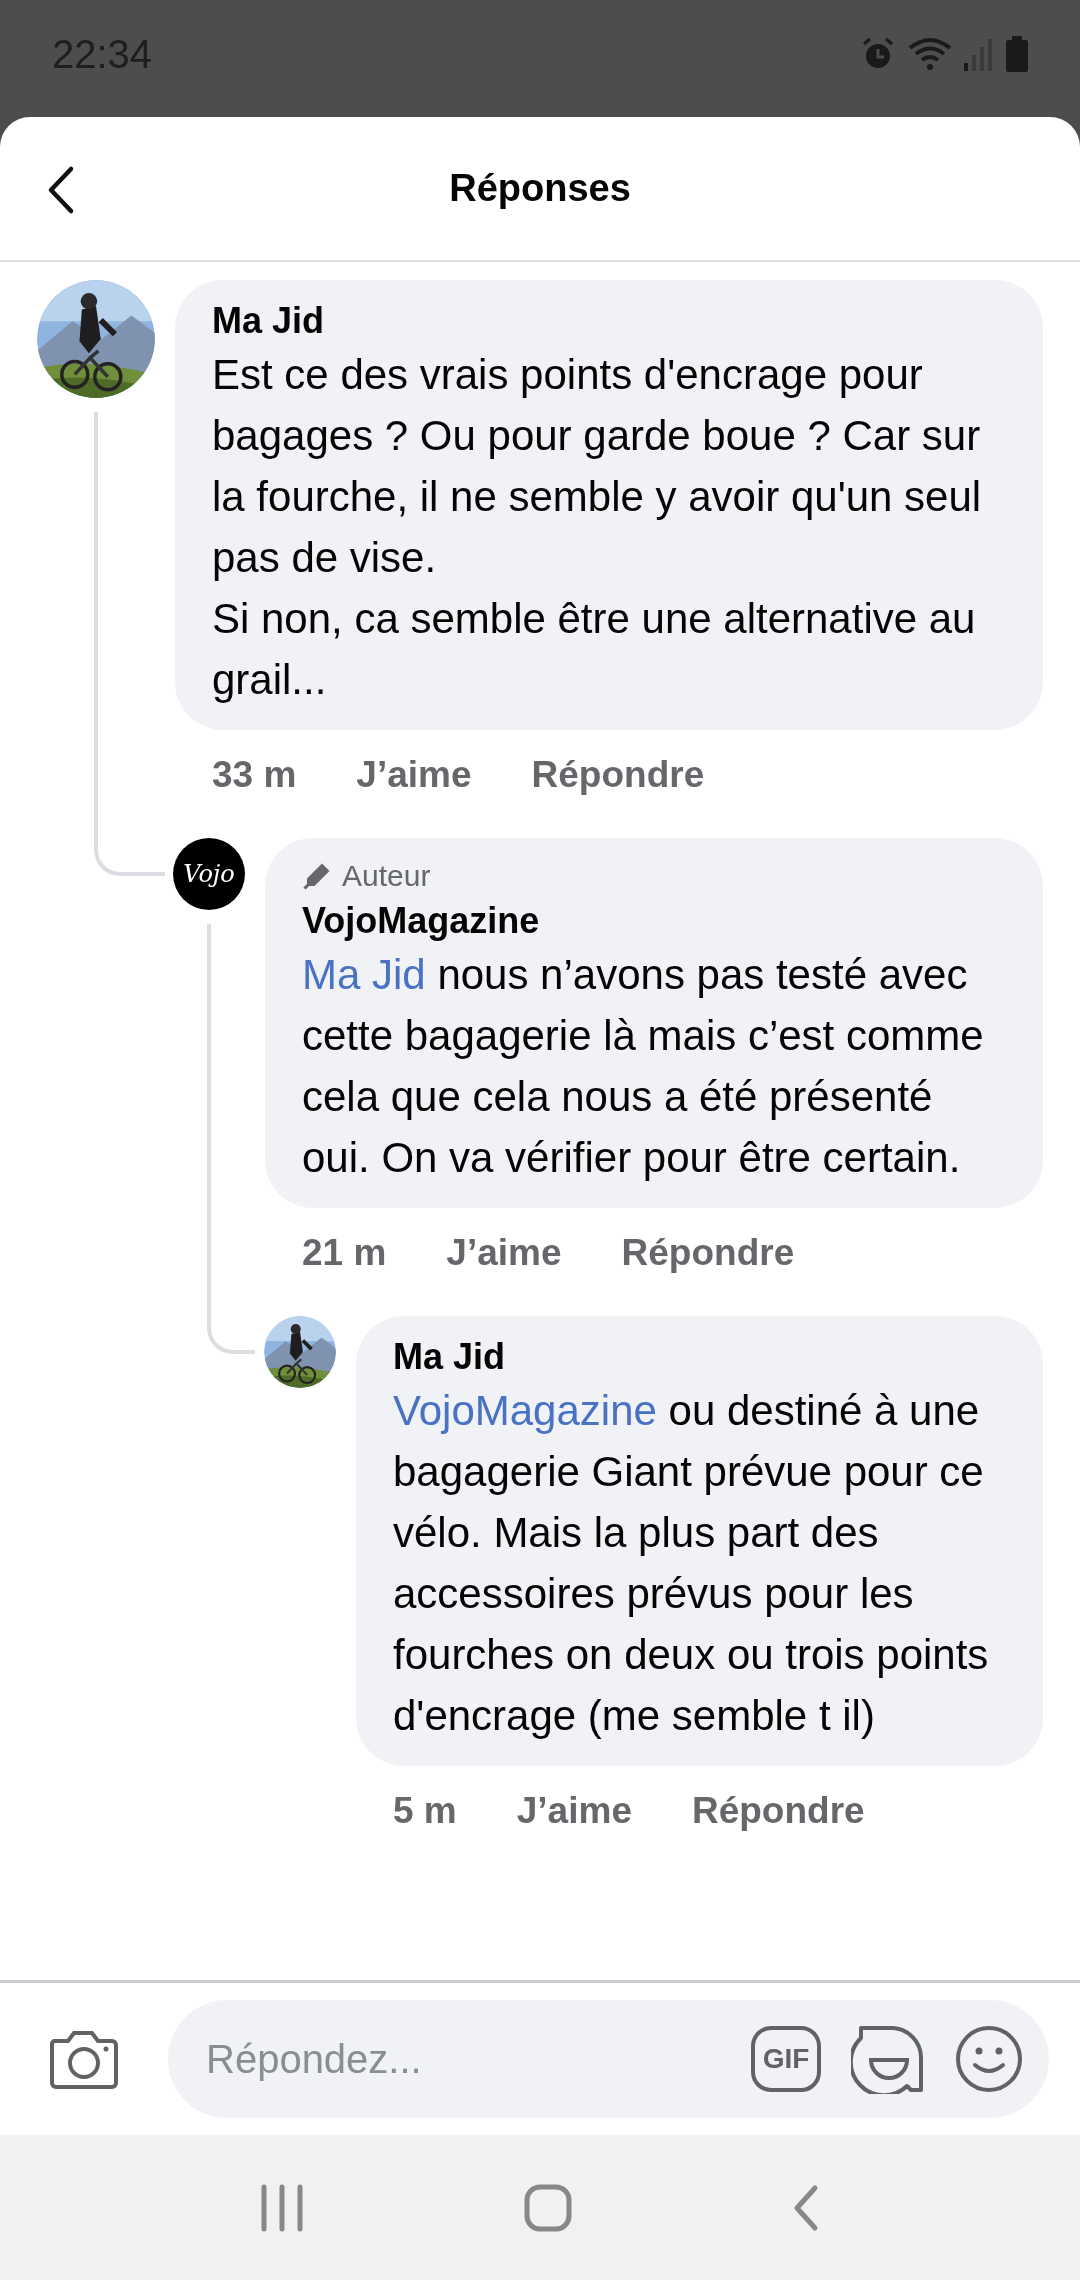  Describe the element at coordinates (654, 921) in the screenshot. I see `author-name: VojoMagazine` at that location.